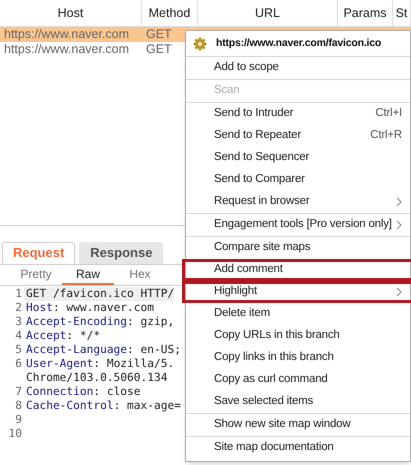 Image resolution: width=411 pixels, height=465 pixels. What do you see at coordinates (99, 364) in the screenshot?
I see `code-line: User-Agent: Mozilla/5.` at bounding box center [99, 364].